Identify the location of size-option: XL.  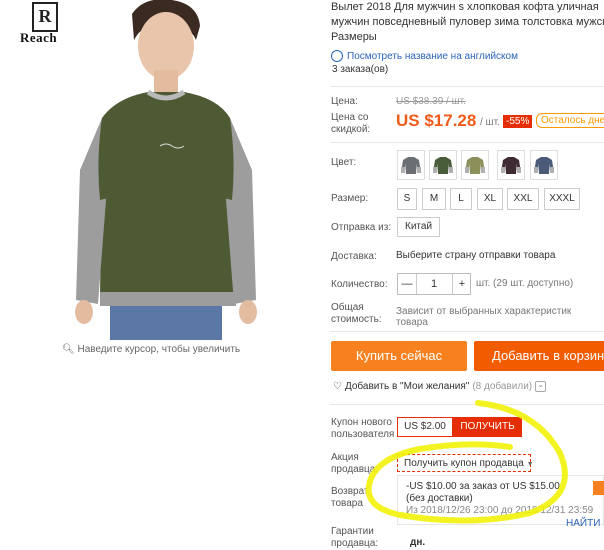
(490, 199).